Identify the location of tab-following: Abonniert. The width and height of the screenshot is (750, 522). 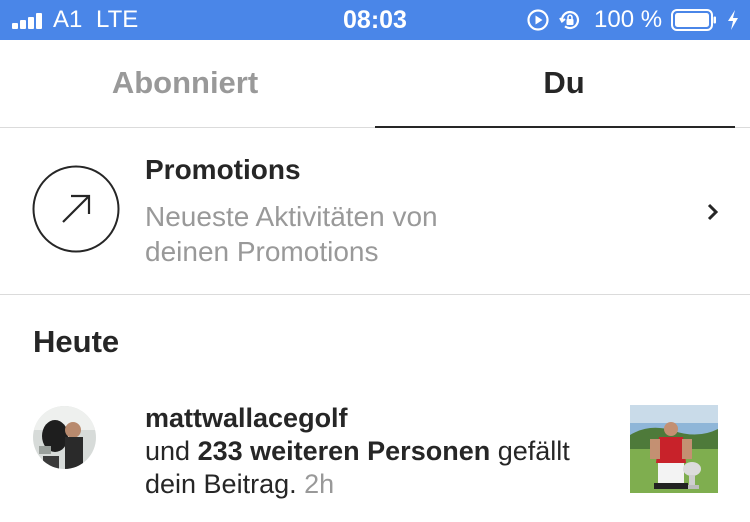
(185, 84).